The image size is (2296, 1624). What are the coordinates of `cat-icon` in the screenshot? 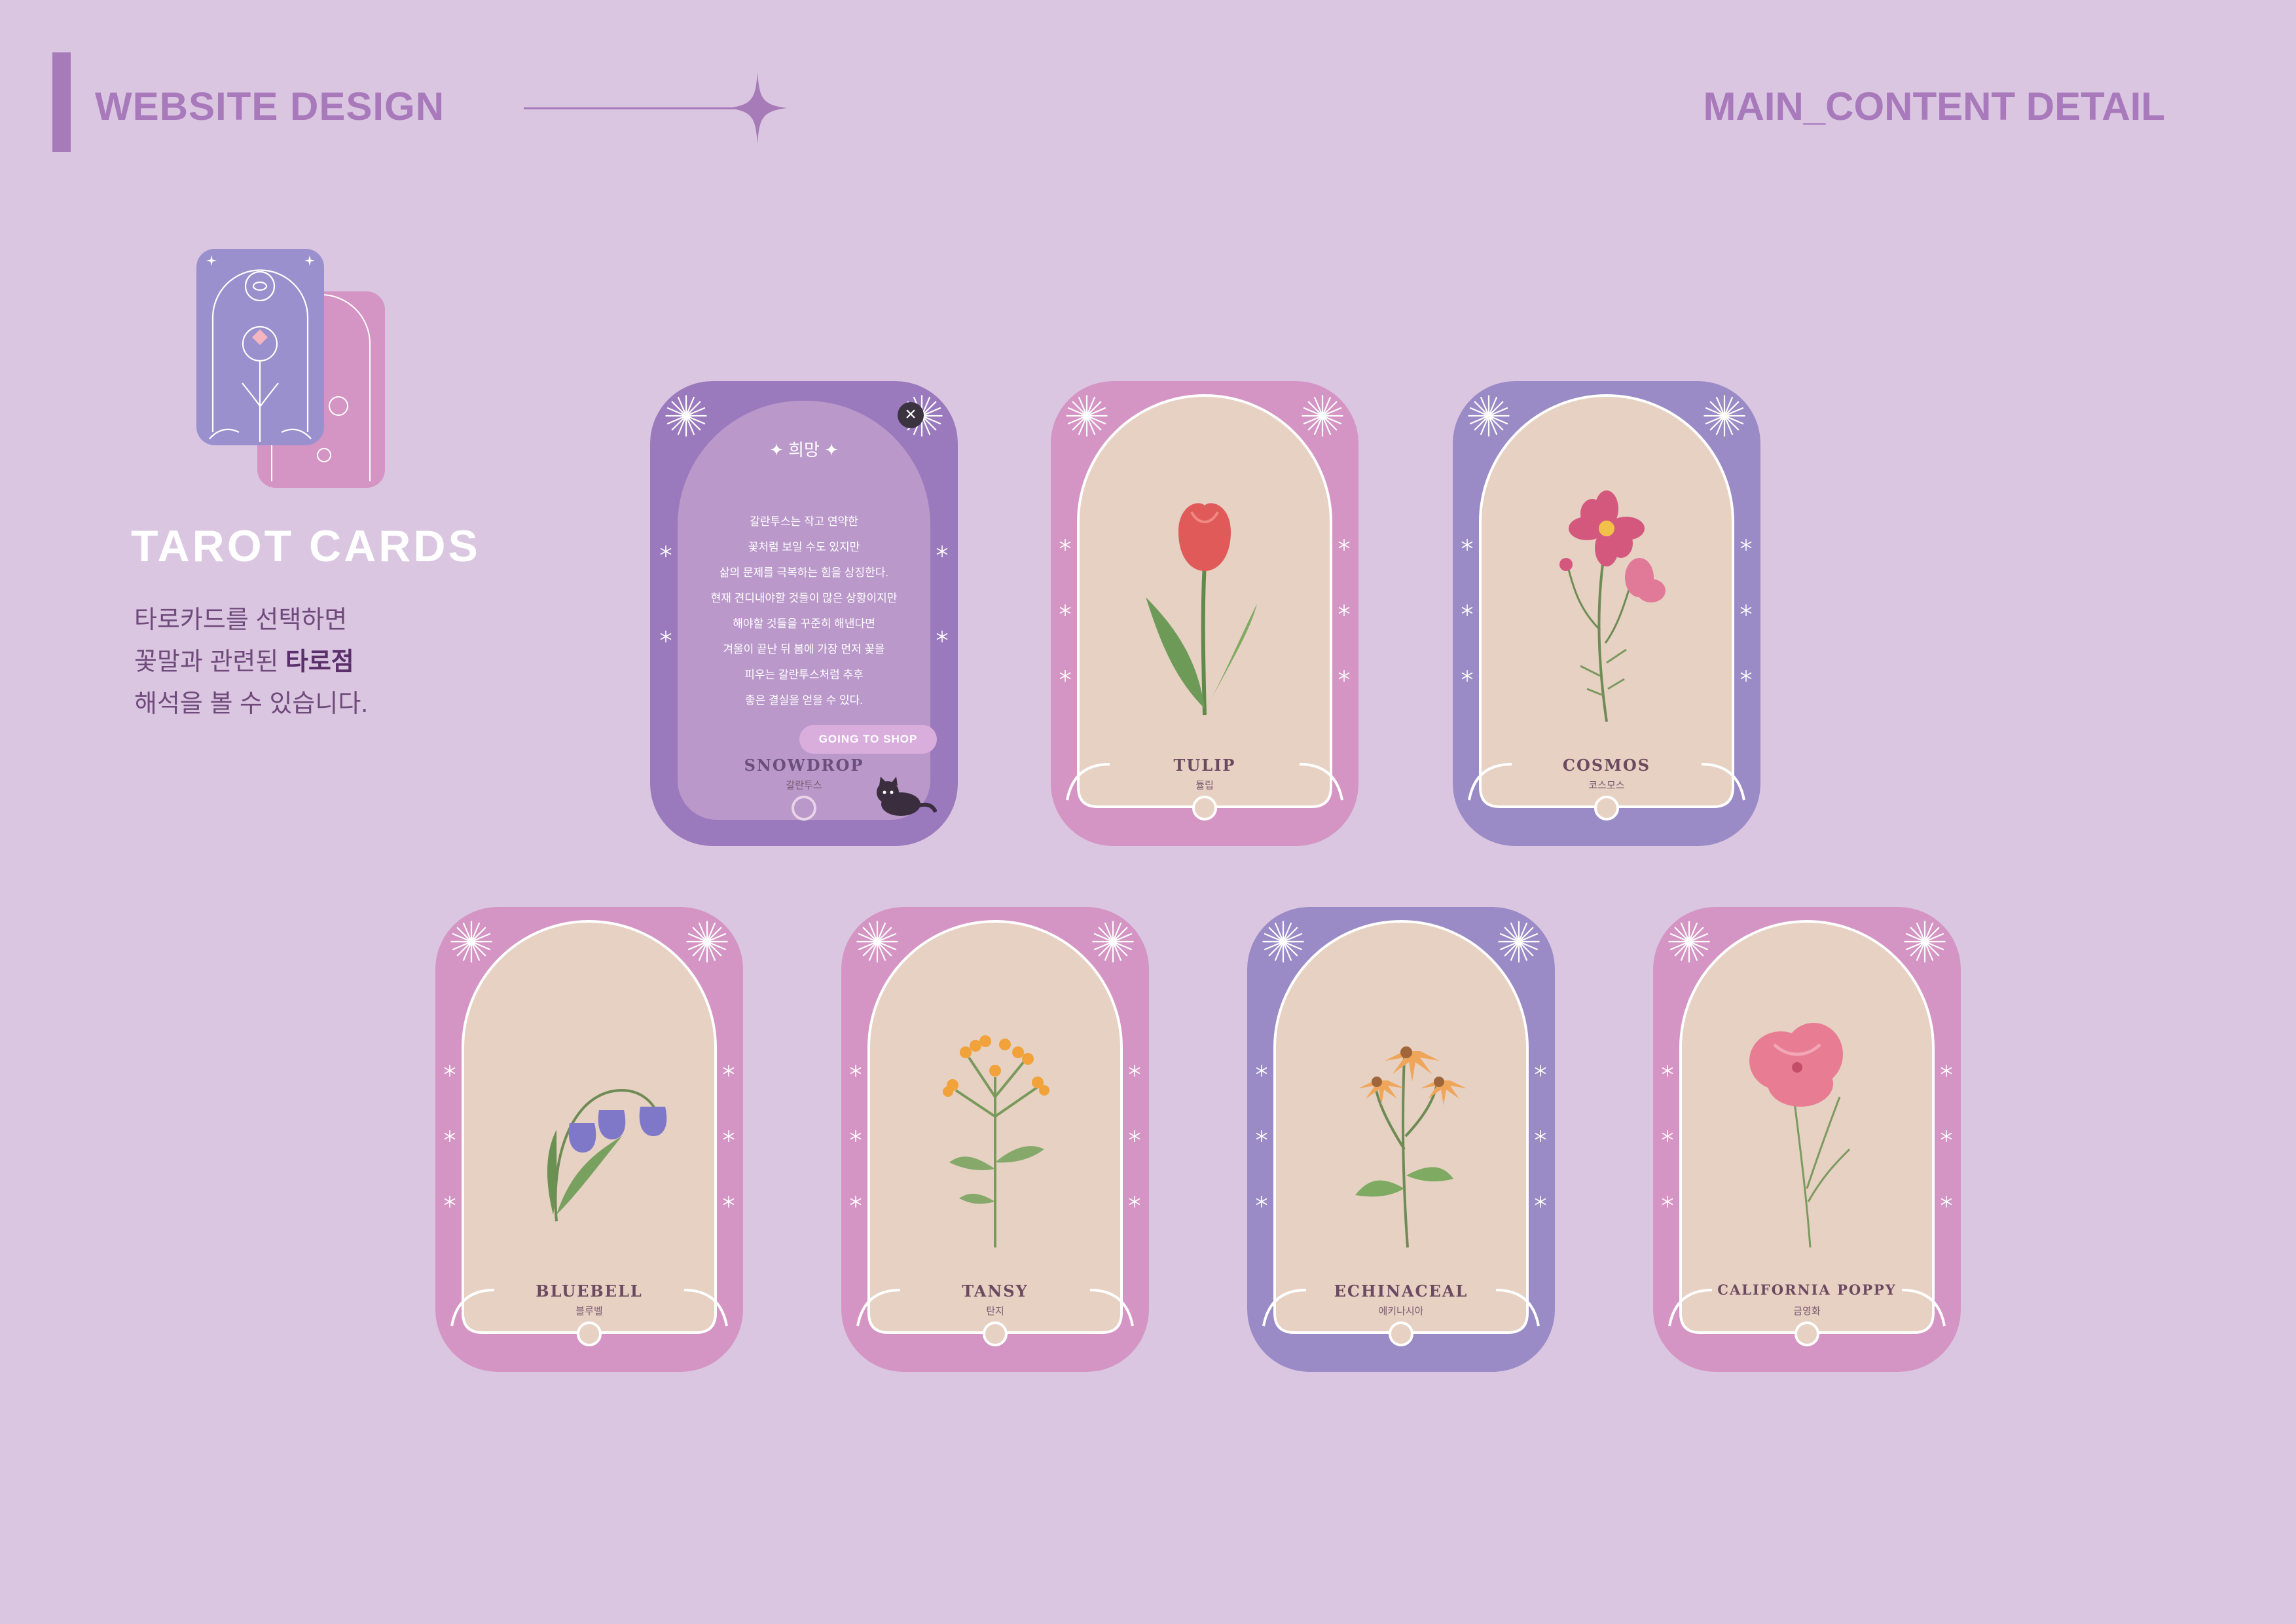 It's located at (907, 796).